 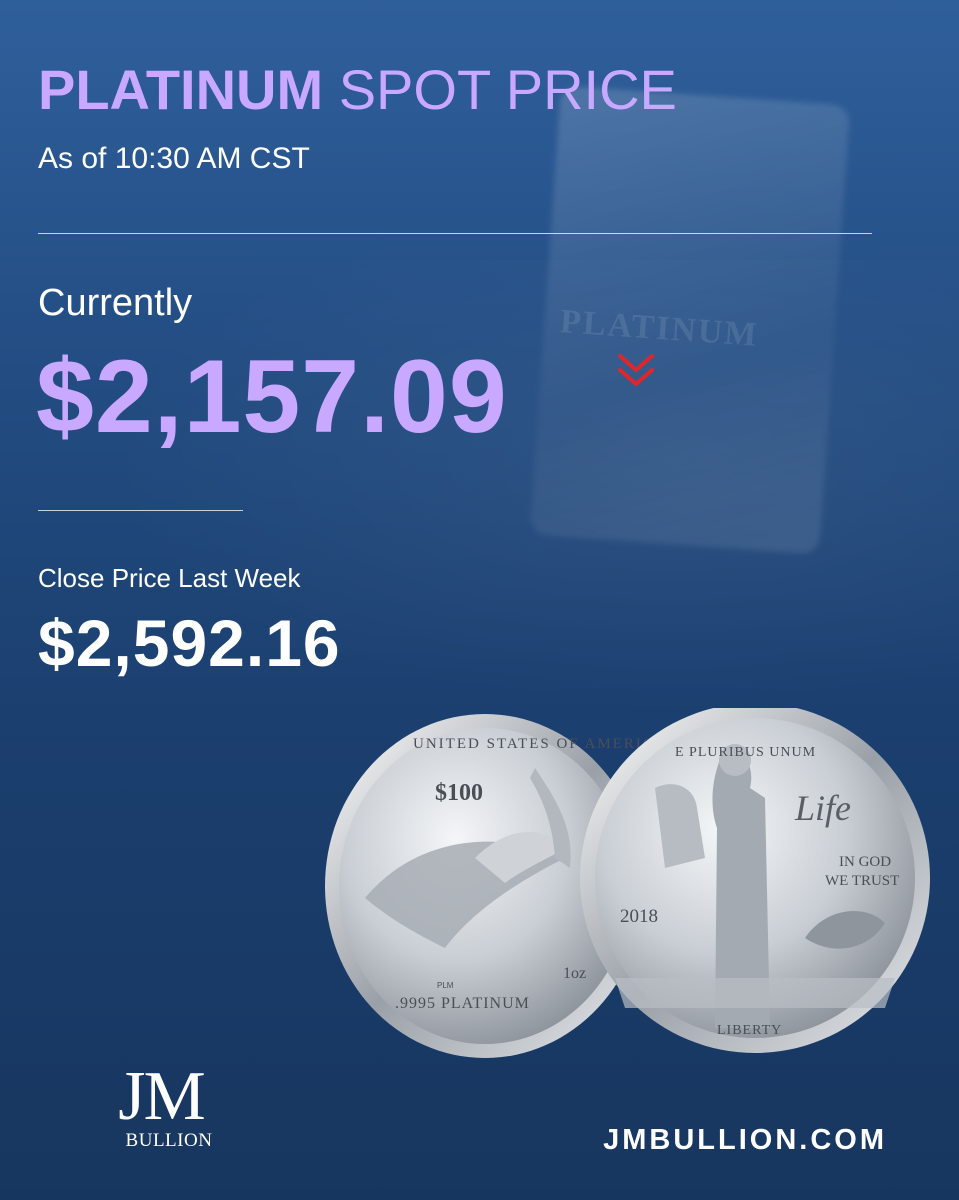 I want to click on divider-middle, so click(x=140, y=510).